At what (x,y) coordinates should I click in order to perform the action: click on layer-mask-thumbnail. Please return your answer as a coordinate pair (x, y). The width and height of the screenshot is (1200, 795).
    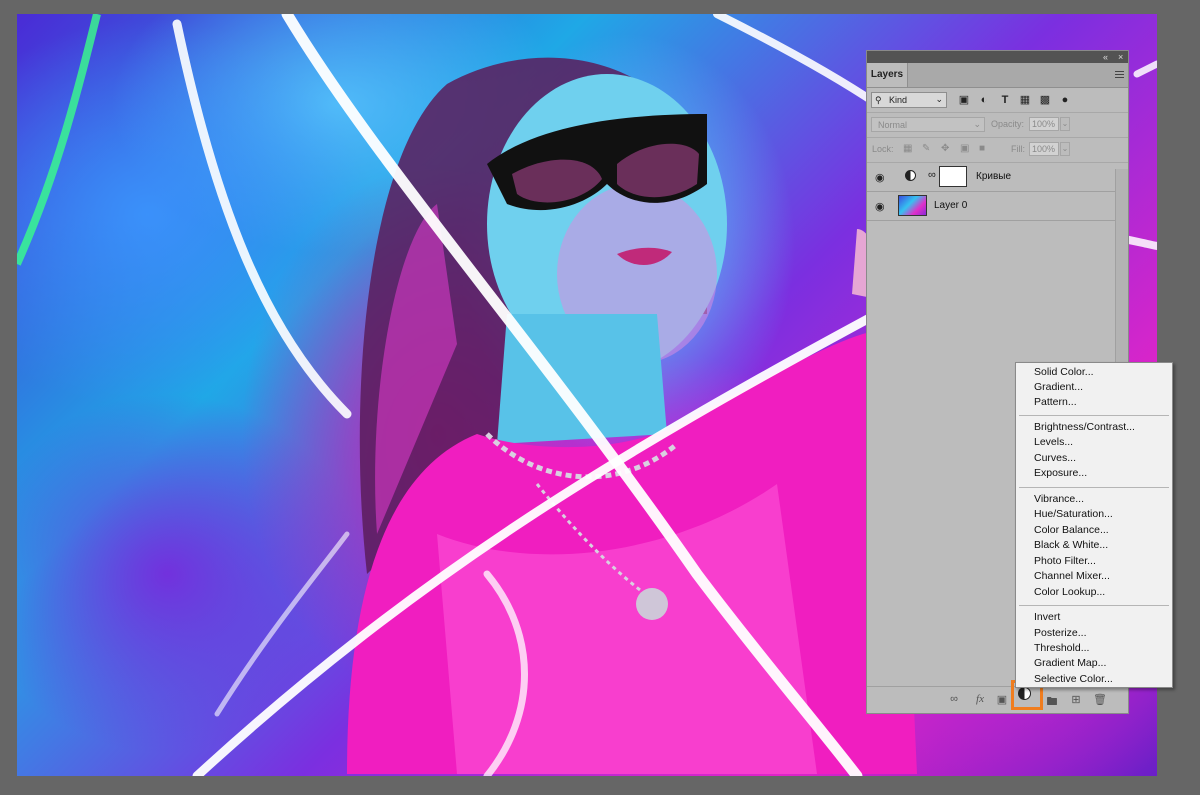
    Looking at the image, I should click on (953, 176).